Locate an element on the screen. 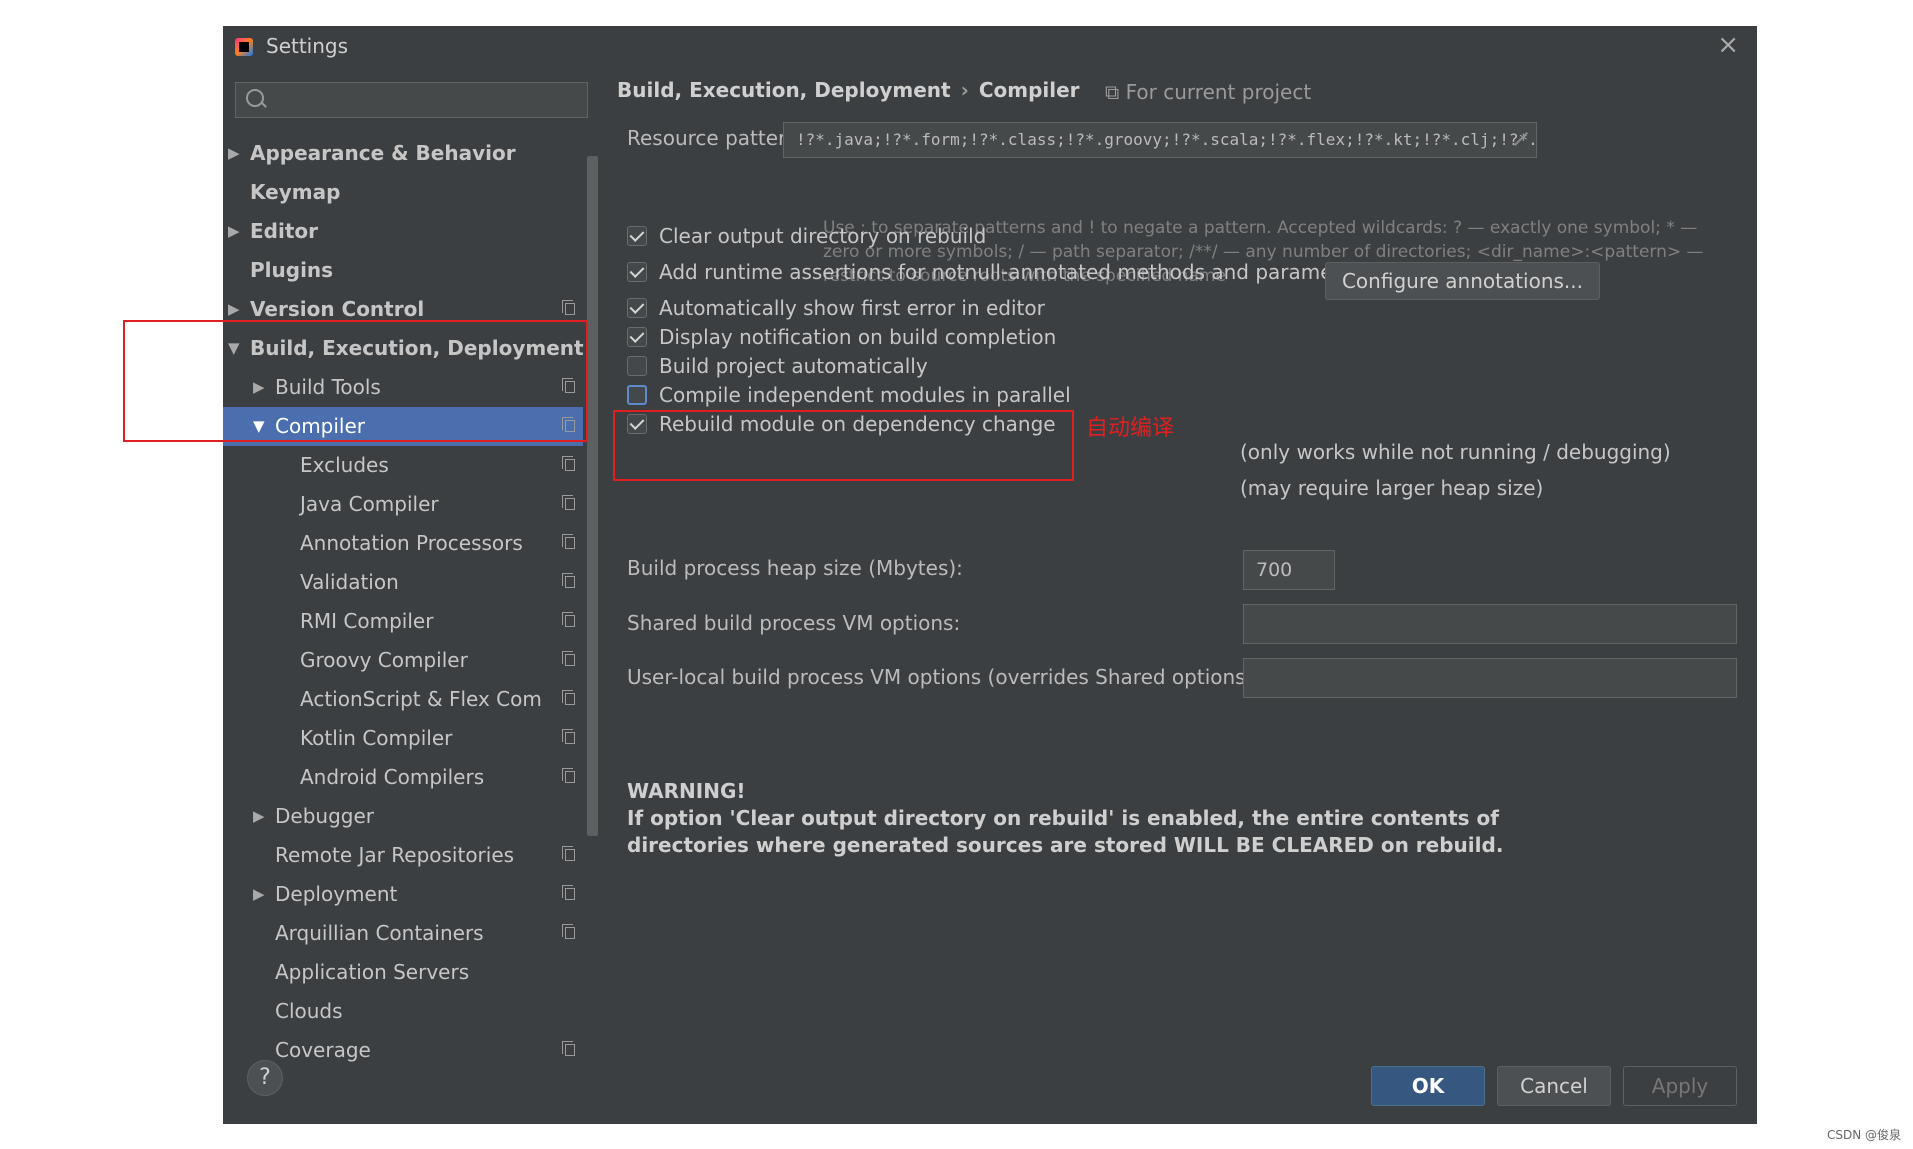 Image resolution: width=1913 pixels, height=1149 pixels. sidebar-item-arquillian-containers: Arquillian Containers is located at coordinates (403, 933).